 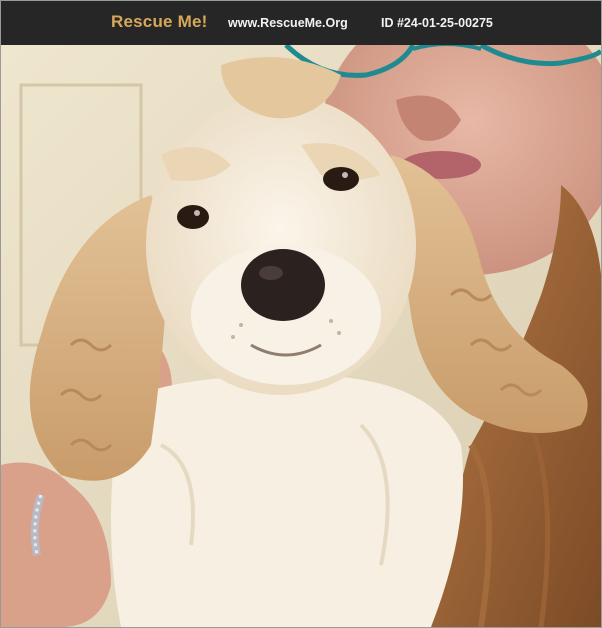 What do you see at coordinates (288, 23) in the screenshot?
I see `site-url: www.RescueMe.Org` at bounding box center [288, 23].